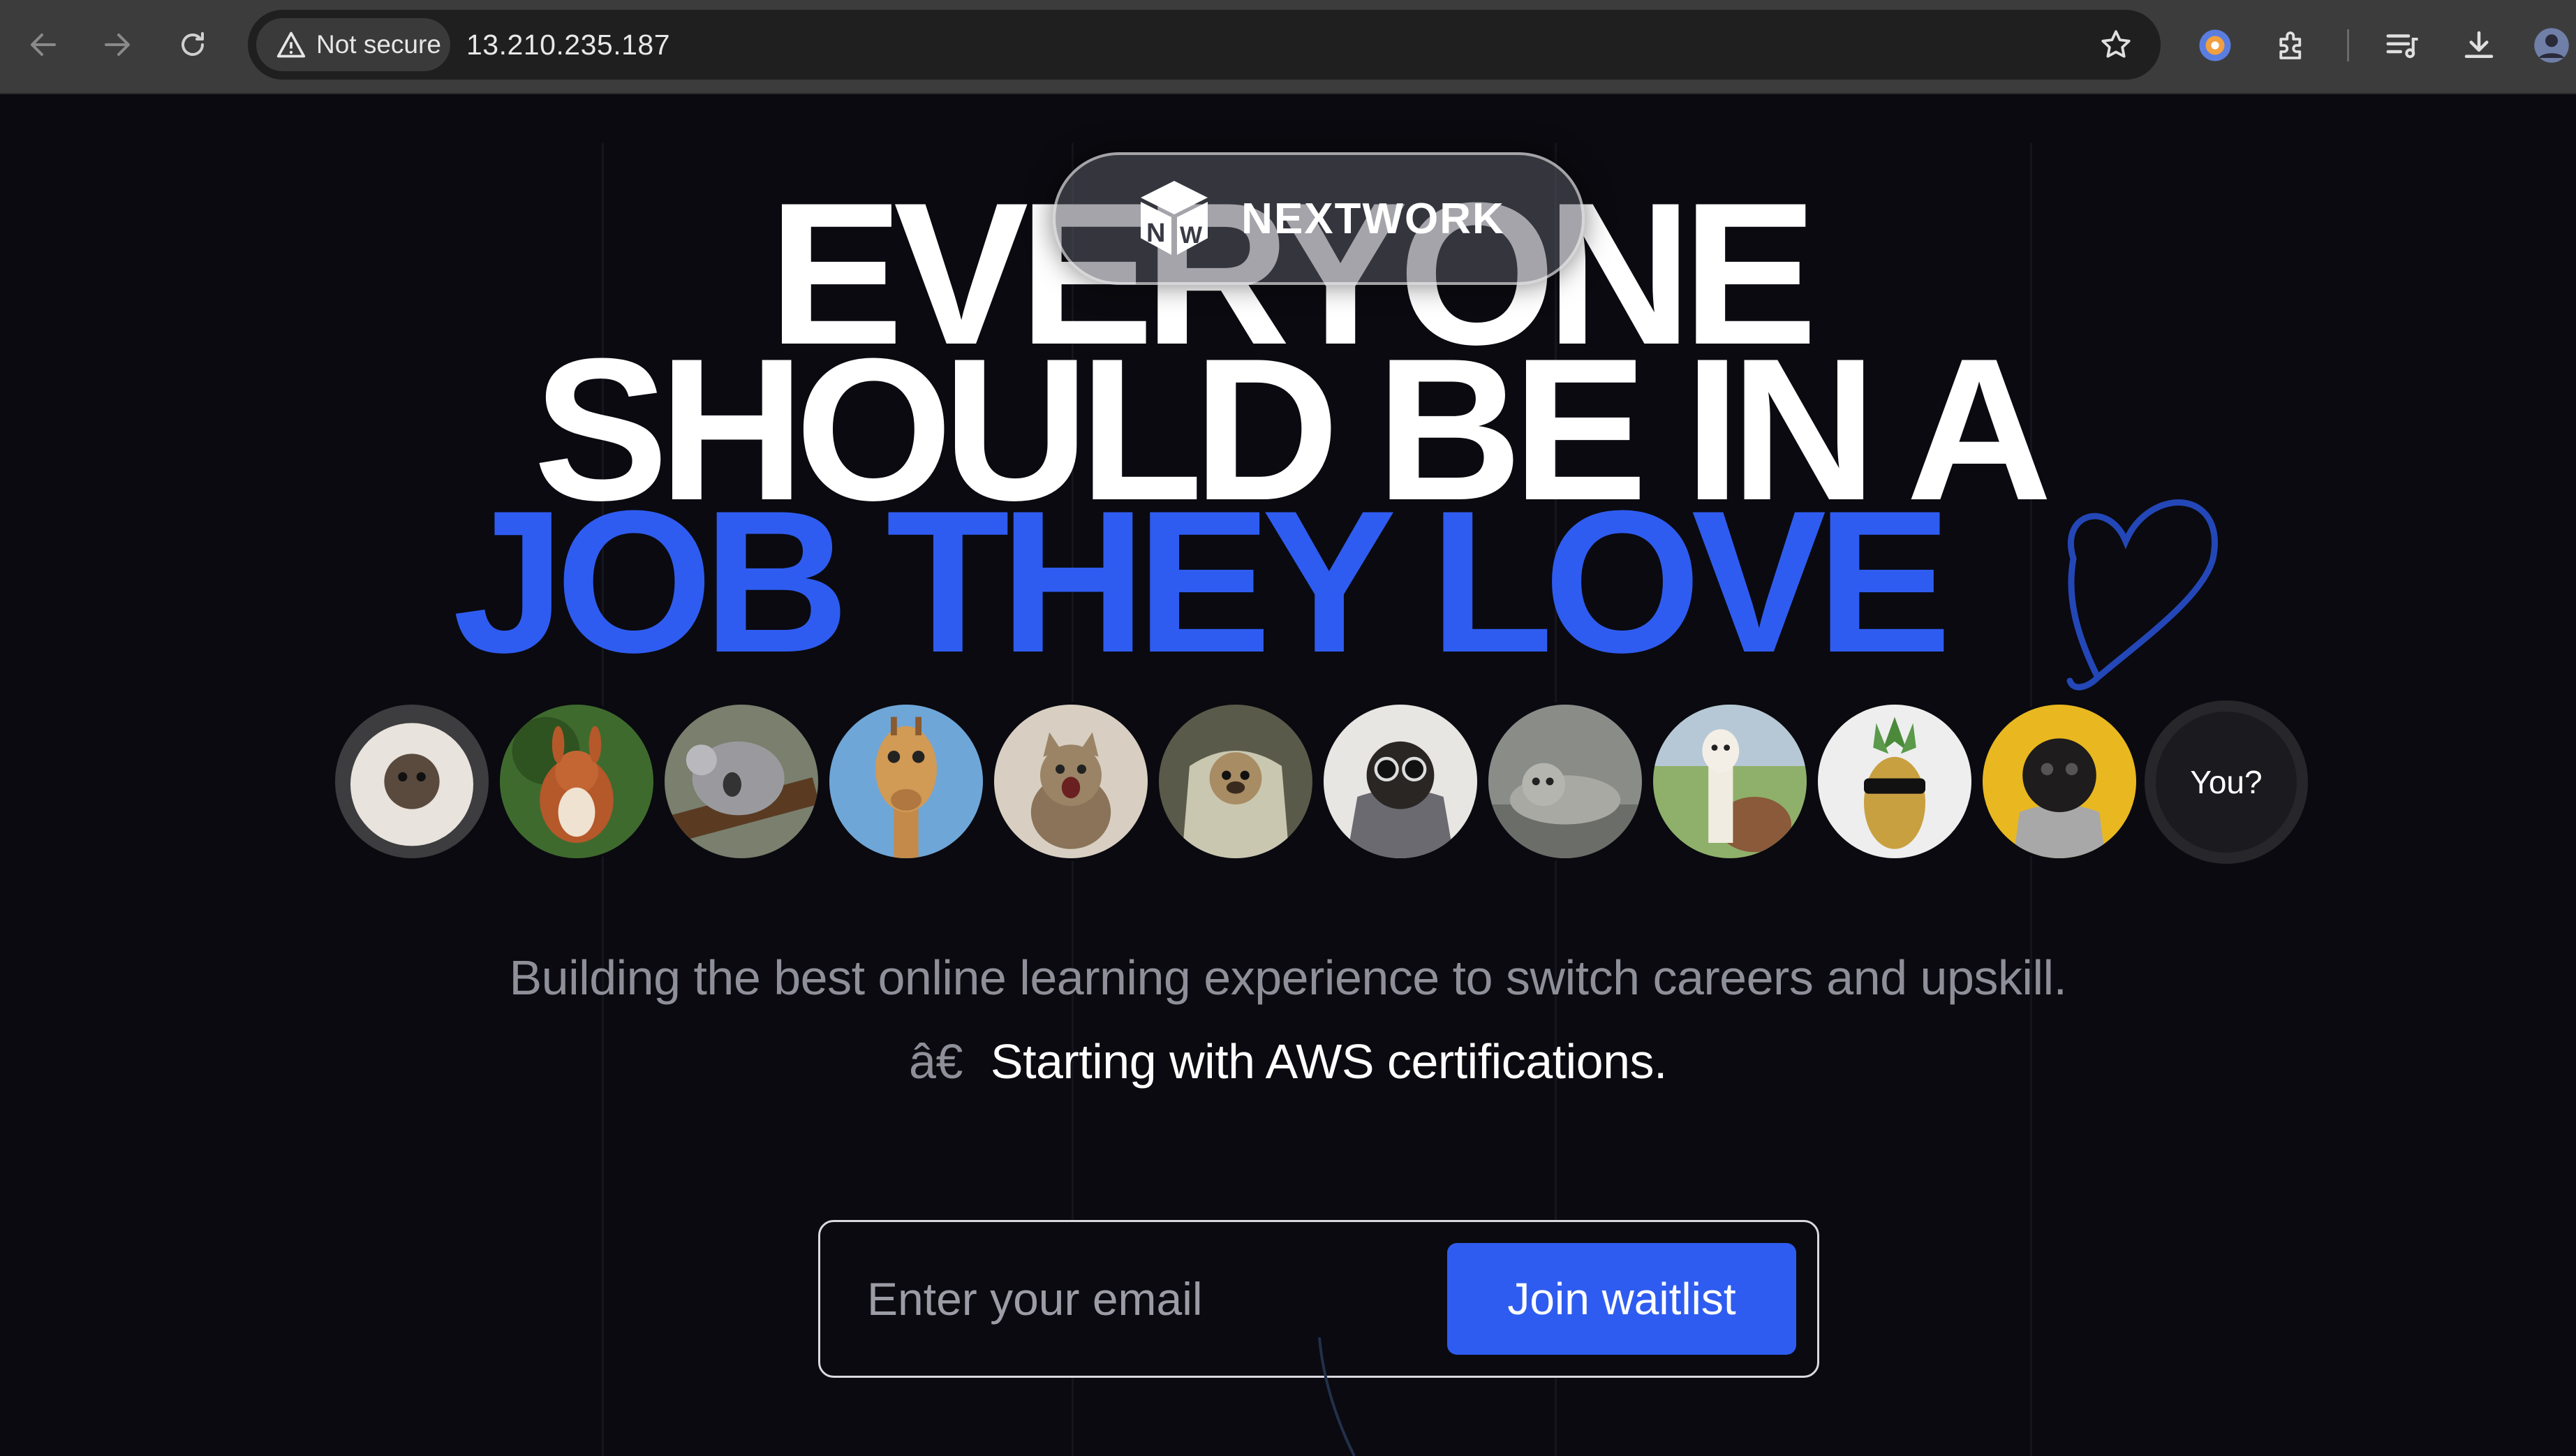 The height and width of the screenshot is (1456, 2576). I want to click on avatar-giraffe, so click(906, 781).